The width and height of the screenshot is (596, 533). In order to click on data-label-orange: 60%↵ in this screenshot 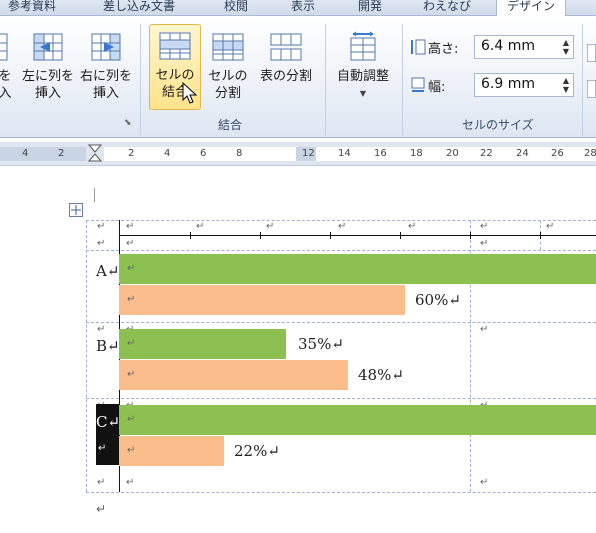, I will do `click(438, 300)`.